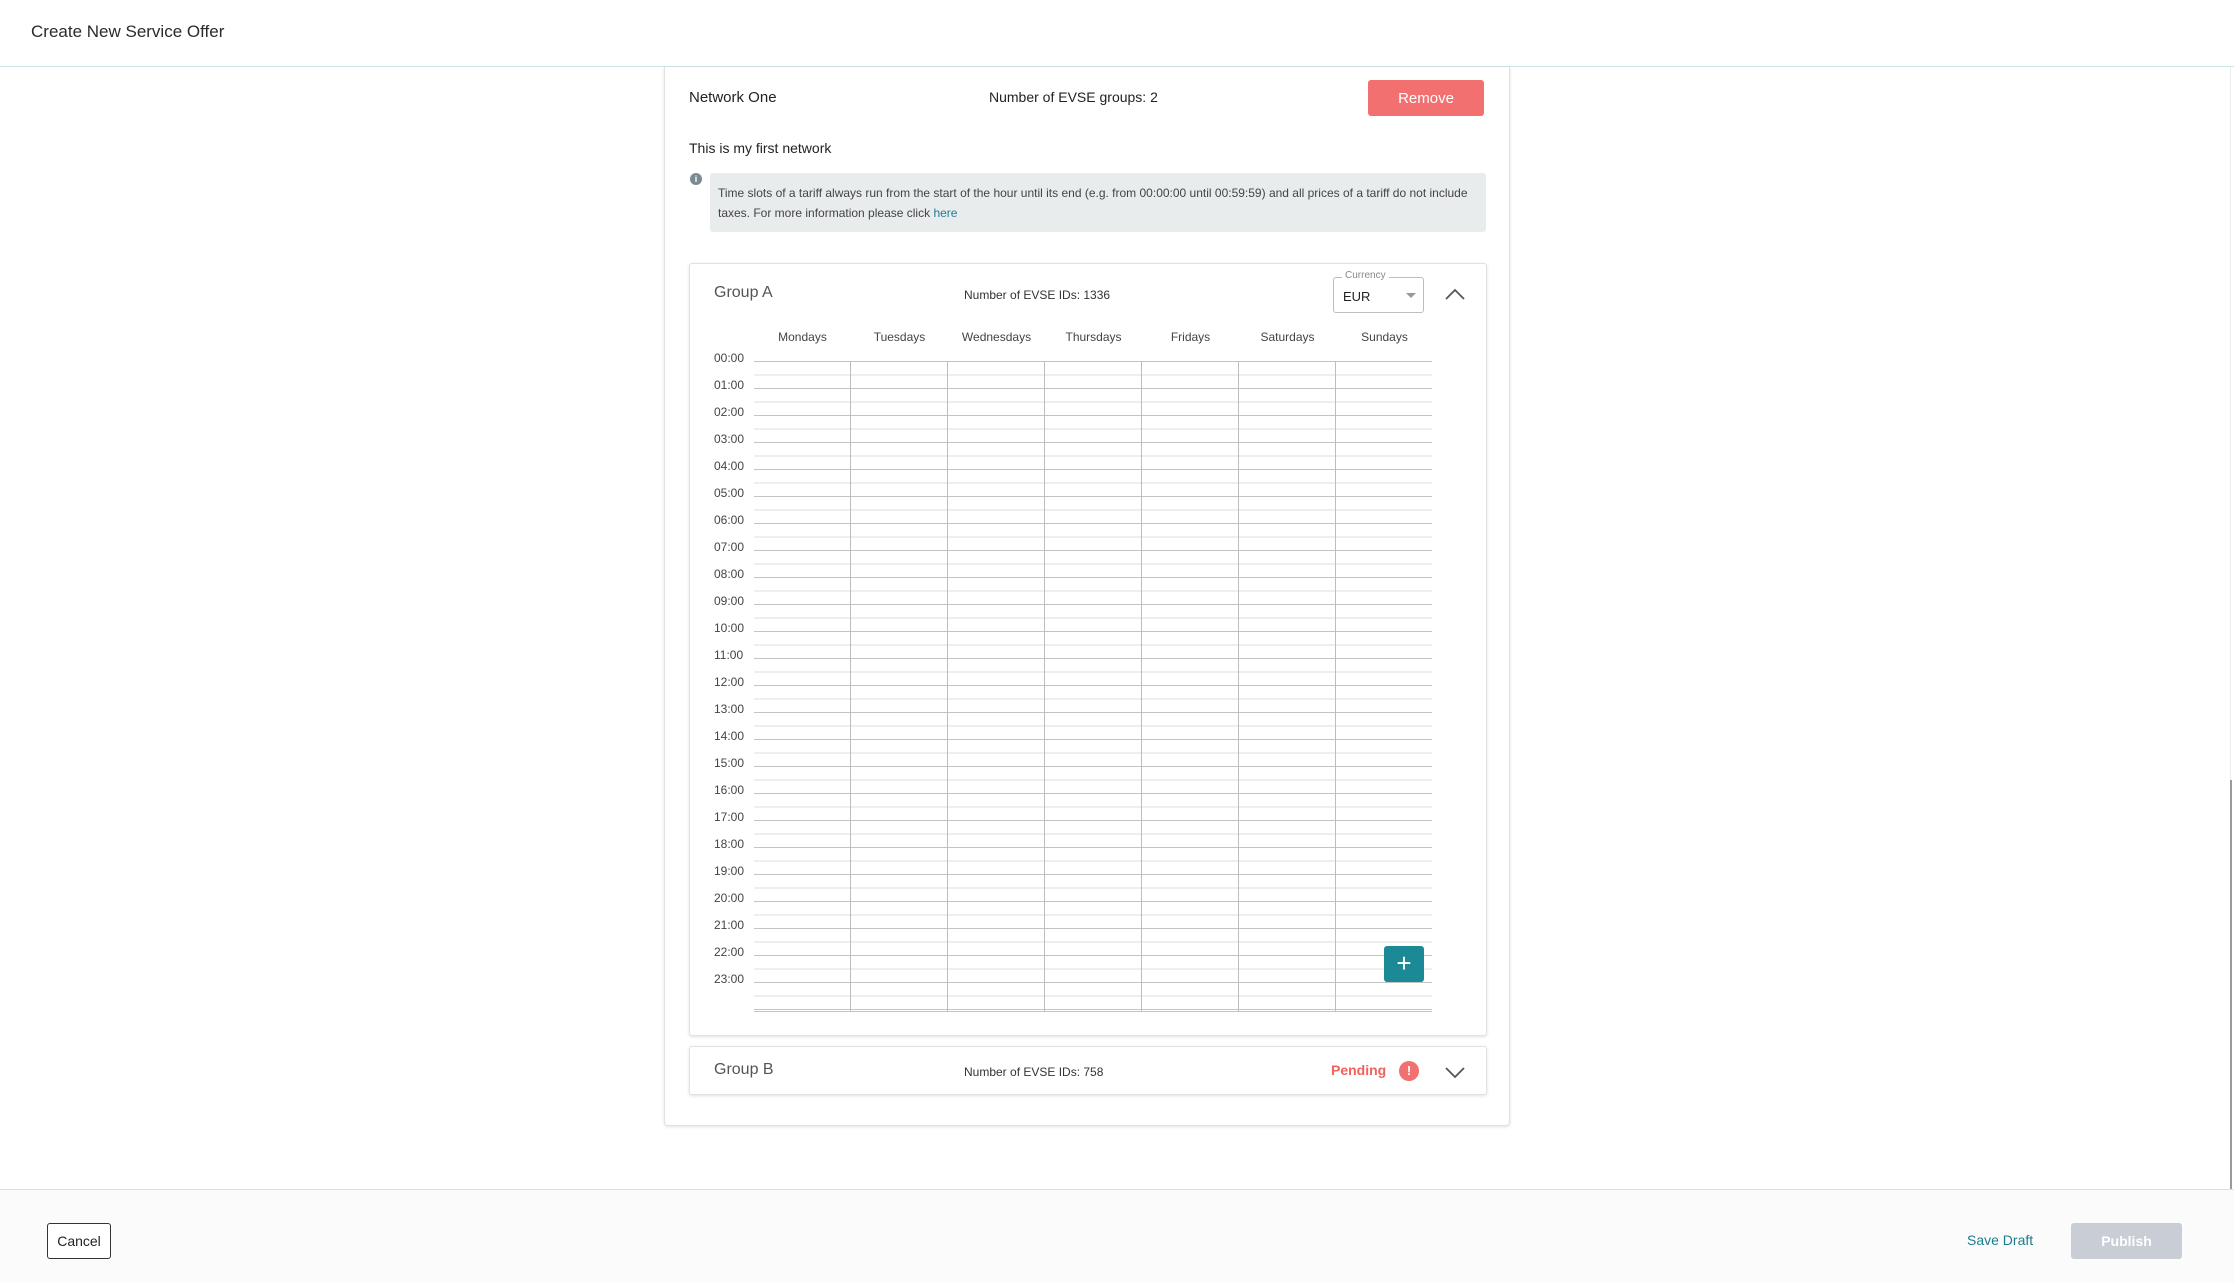 The height and width of the screenshot is (1283, 2234). Describe the element at coordinates (733, 97) in the screenshot. I see `network-name: Network One` at that location.